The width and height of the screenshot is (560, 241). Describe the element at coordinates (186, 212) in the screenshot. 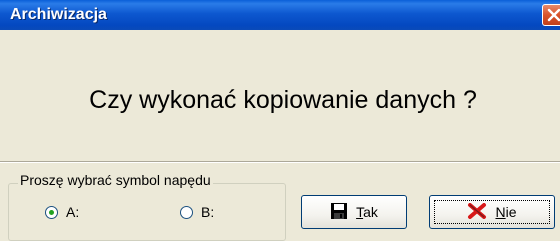

I see `radio-circle-b` at that location.